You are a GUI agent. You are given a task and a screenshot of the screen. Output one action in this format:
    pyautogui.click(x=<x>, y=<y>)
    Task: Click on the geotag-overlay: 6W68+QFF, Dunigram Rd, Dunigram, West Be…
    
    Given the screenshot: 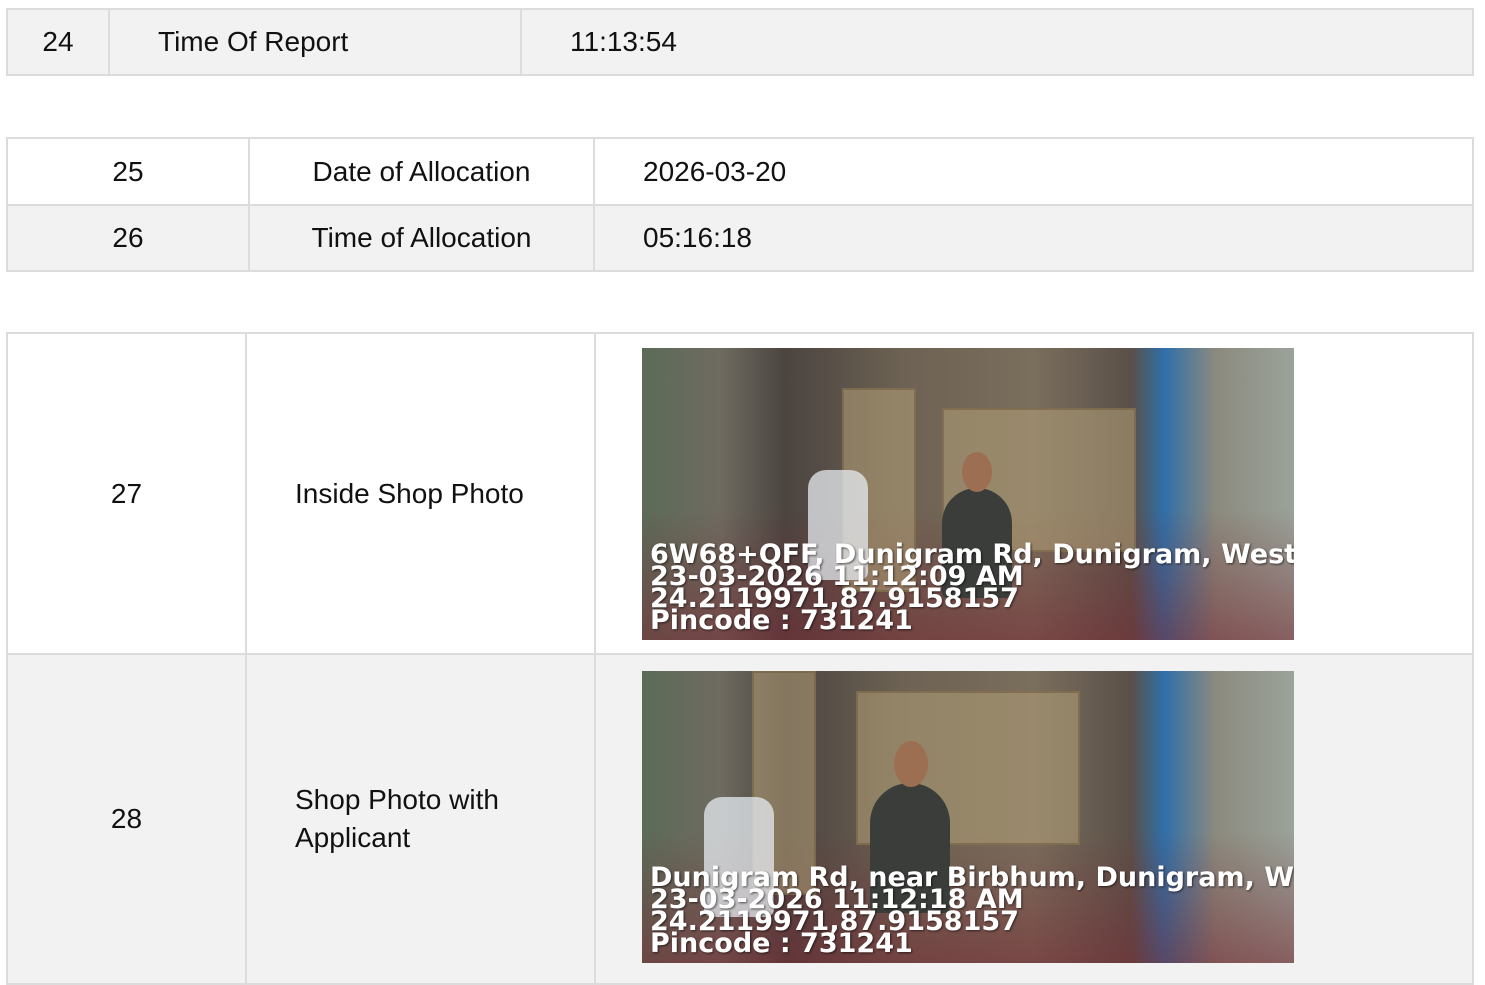 What is the action you would take?
    pyautogui.click(x=972, y=587)
    